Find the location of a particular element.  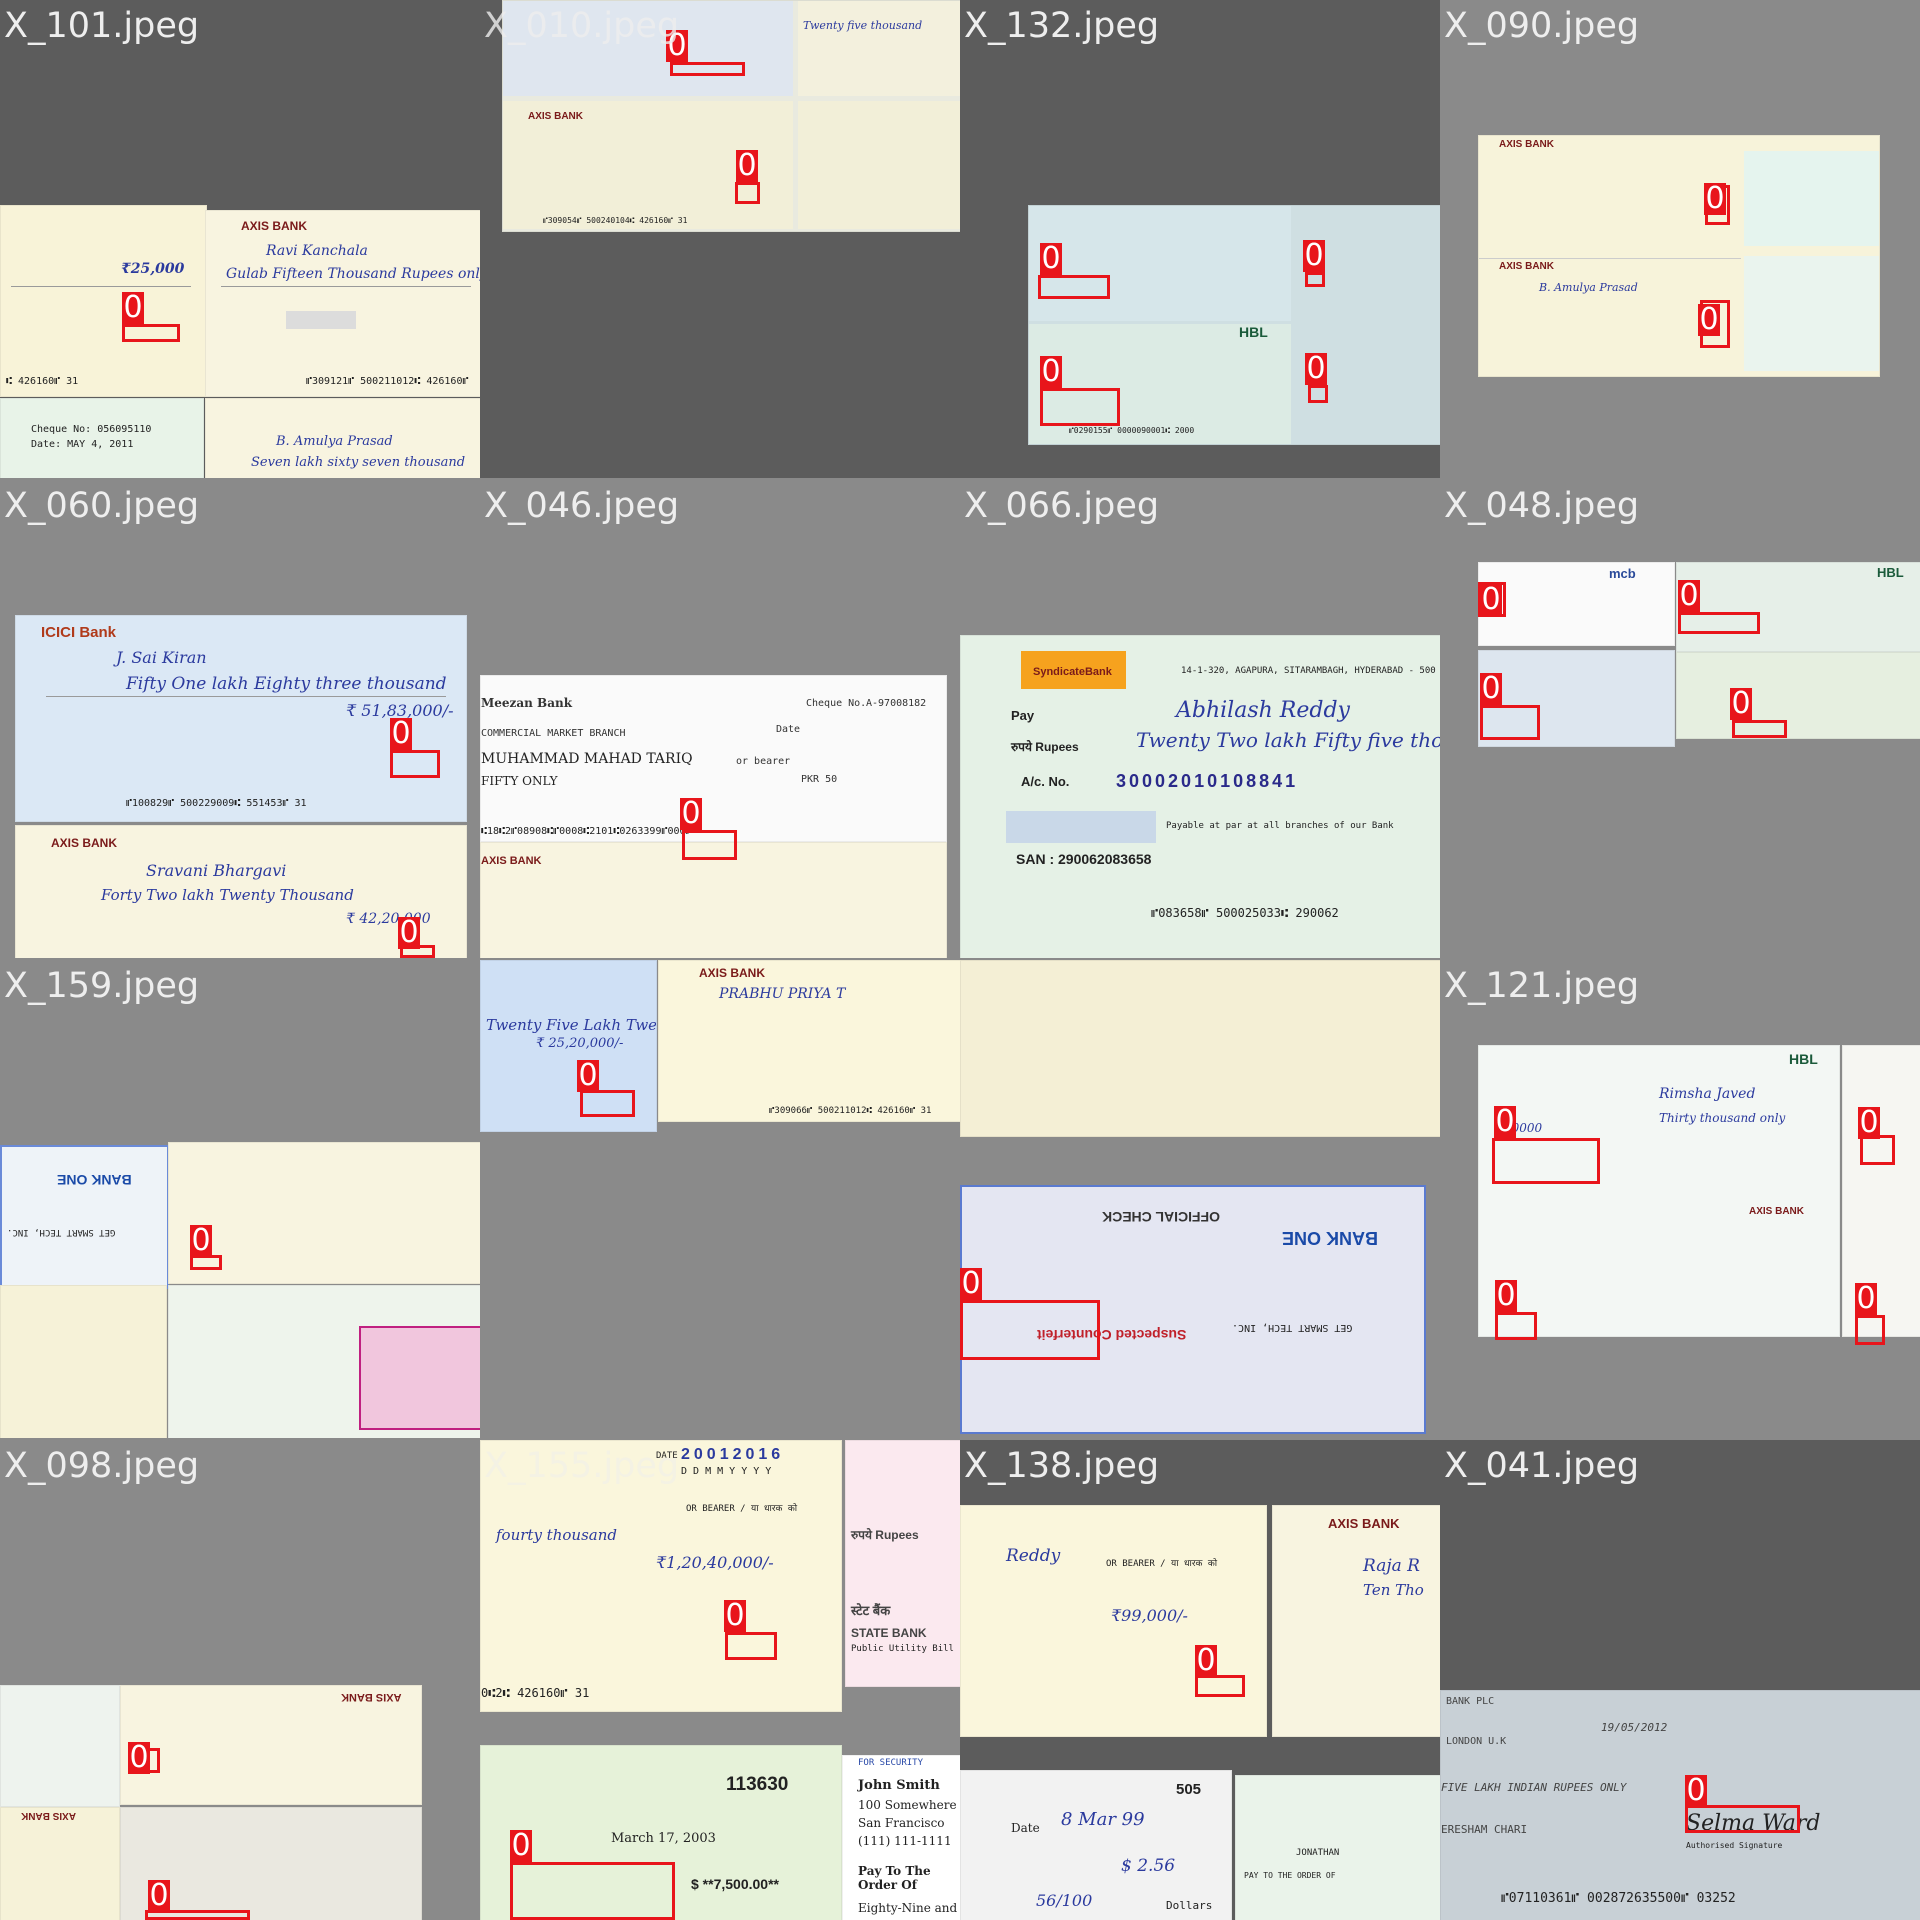

amount-figures: ₹ 25,20,000/- is located at coordinates (580, 1043).